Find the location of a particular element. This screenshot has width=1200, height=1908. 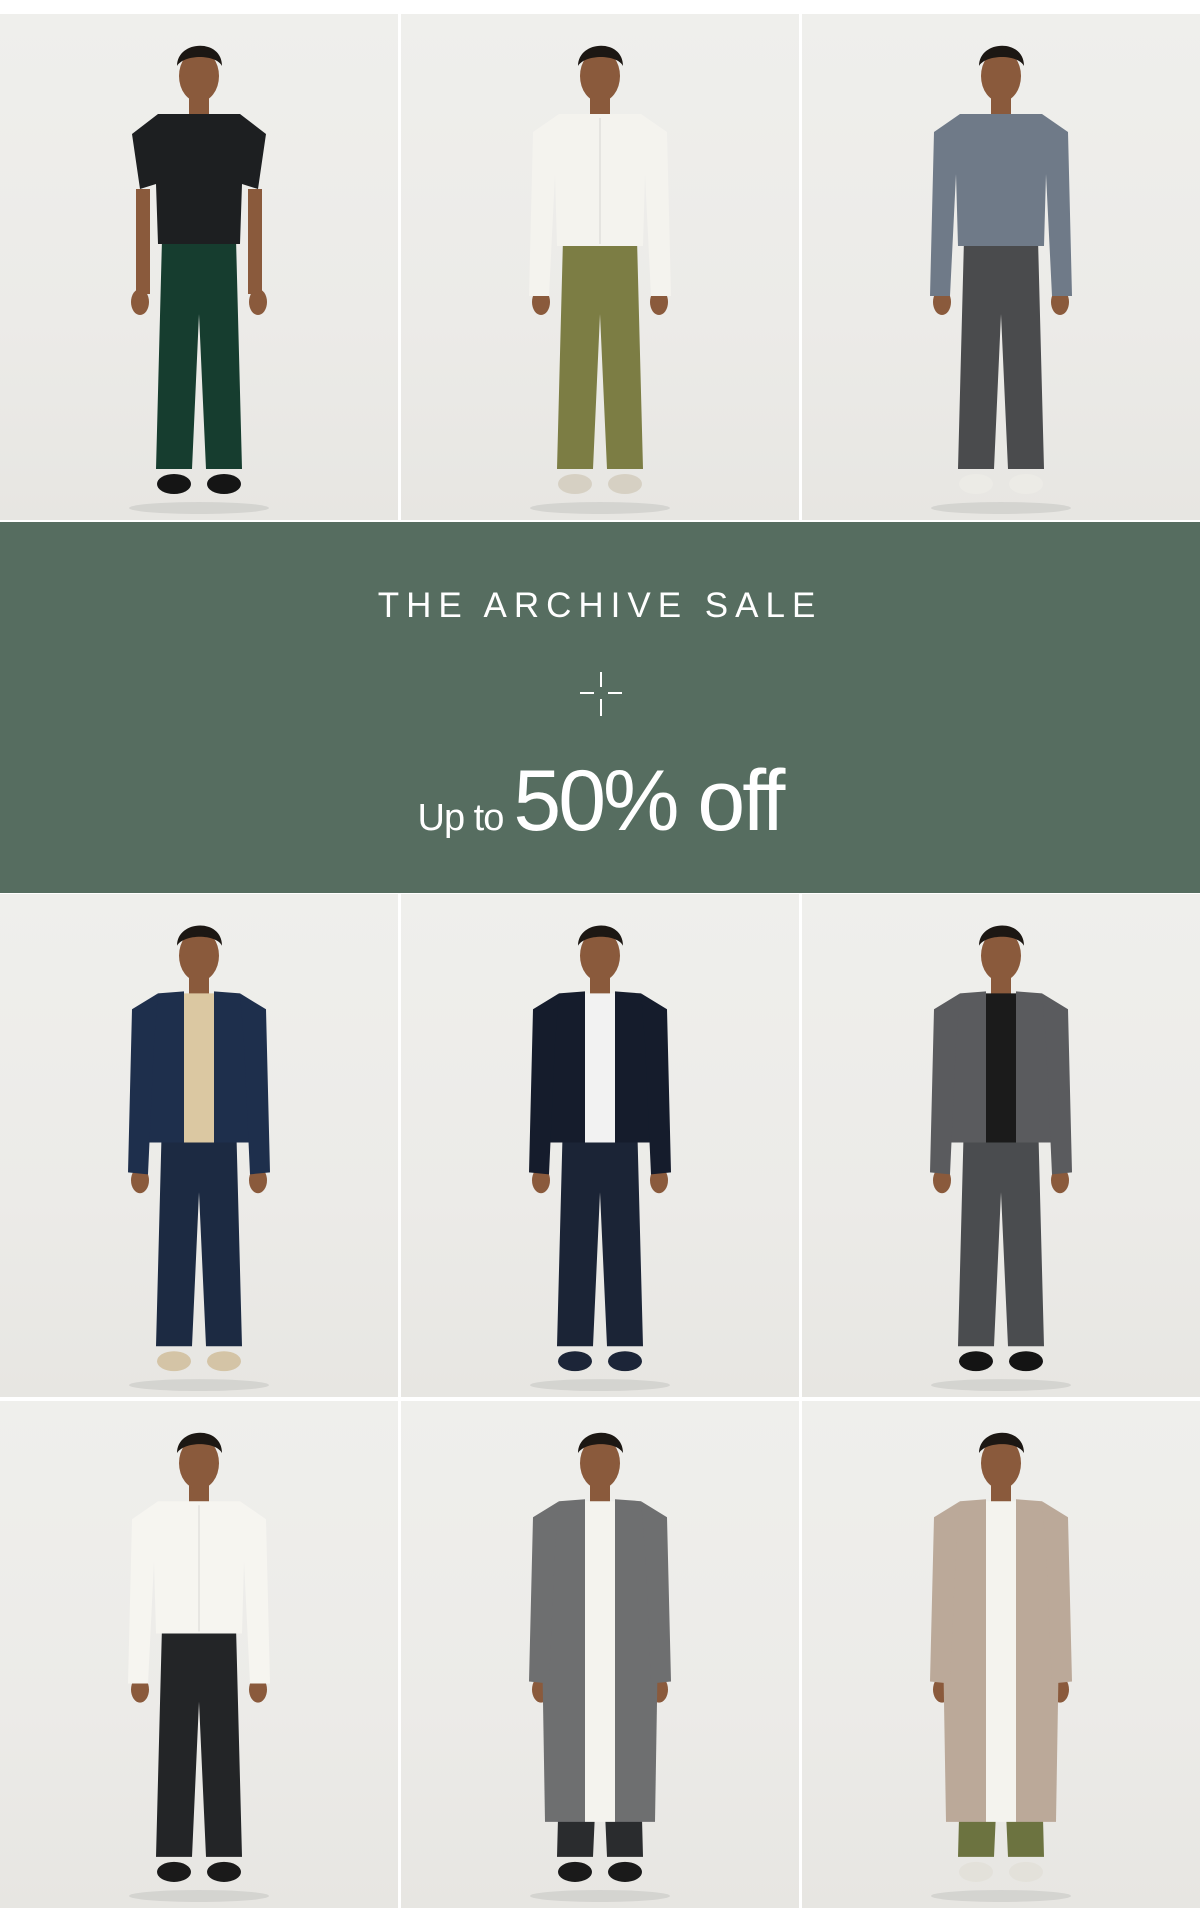

offer-discount: 50% off is located at coordinates (649, 801).